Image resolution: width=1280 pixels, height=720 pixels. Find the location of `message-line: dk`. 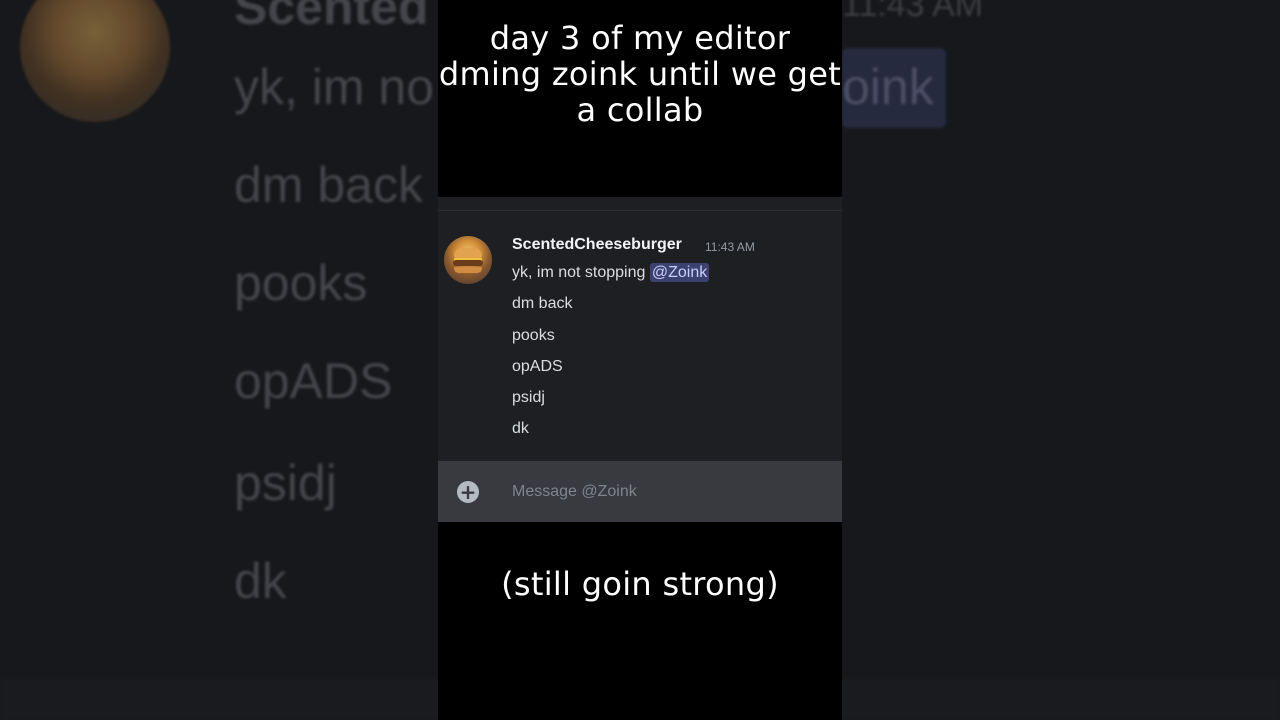

message-line: dk is located at coordinates (520, 428).